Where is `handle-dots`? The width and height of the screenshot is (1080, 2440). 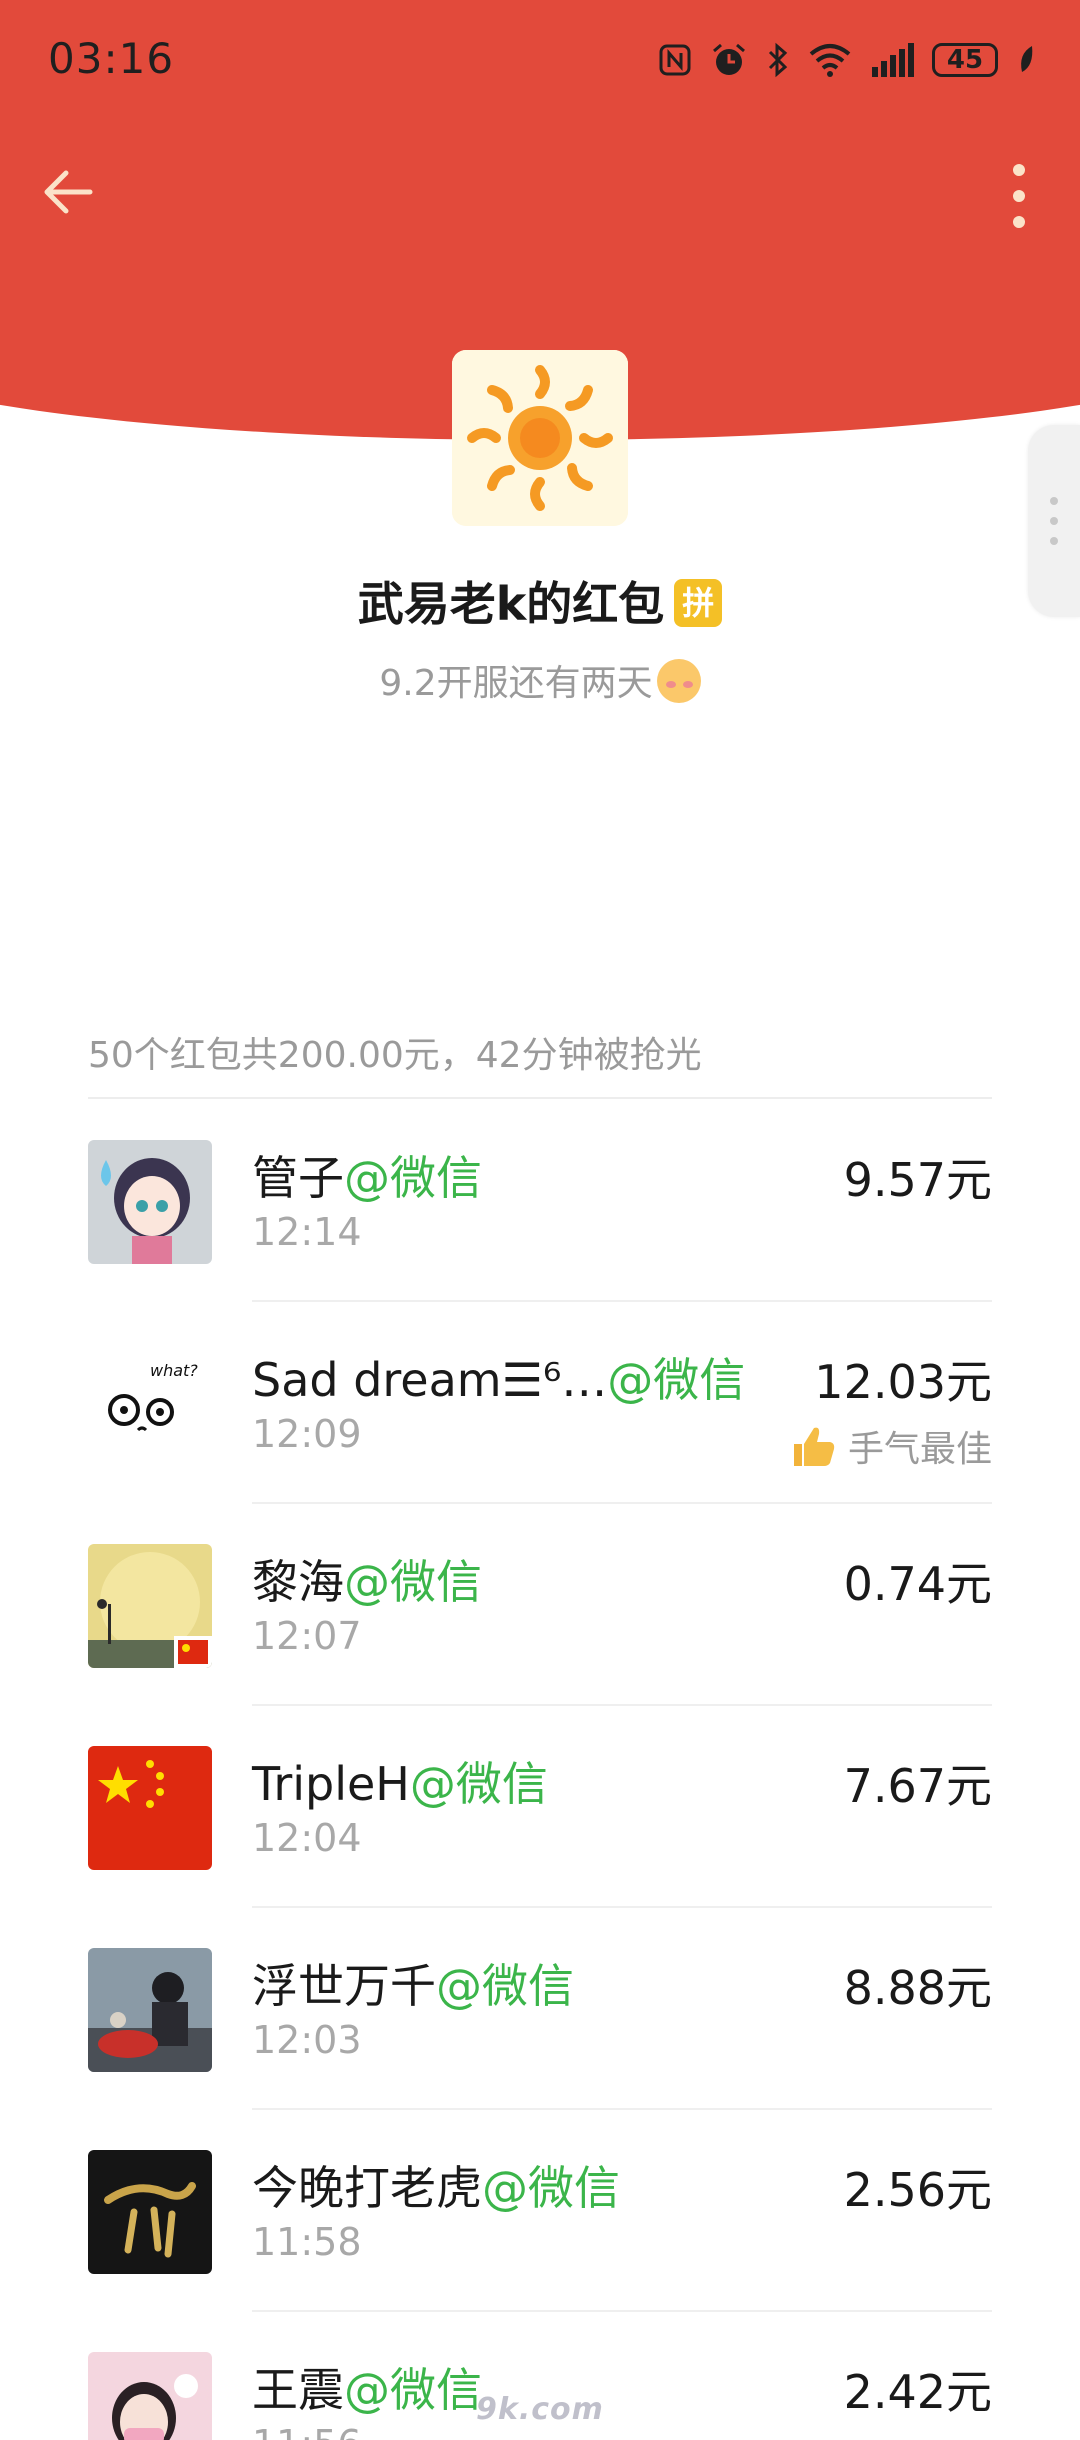
handle-dots is located at coordinates (1054, 527).